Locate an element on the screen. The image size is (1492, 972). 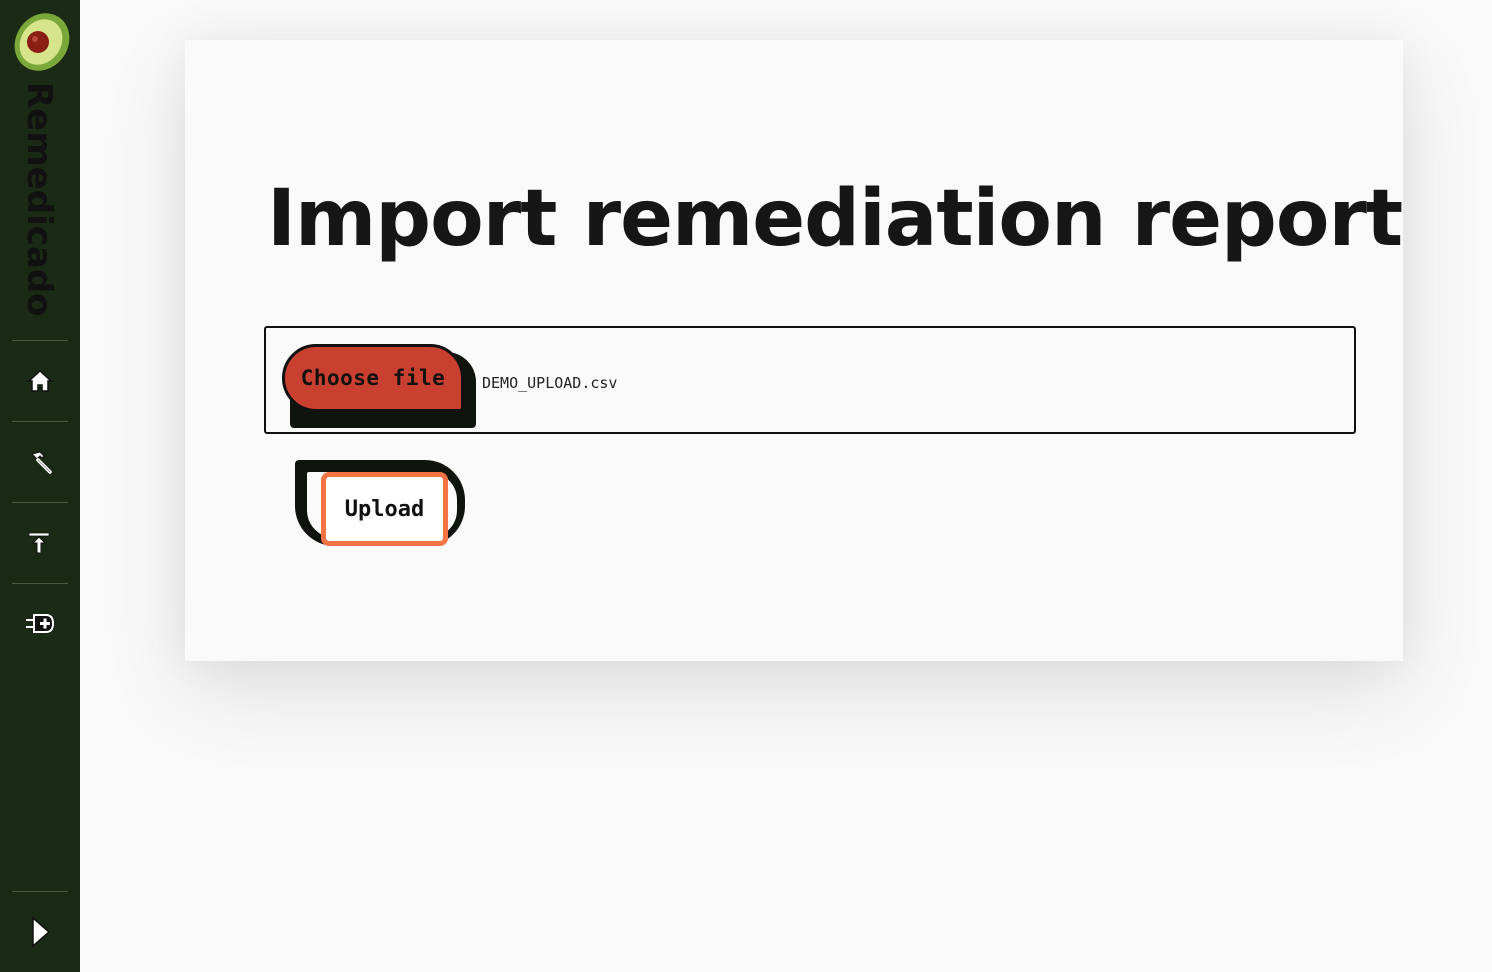
sidebar-item-import is located at coordinates (40, 543).